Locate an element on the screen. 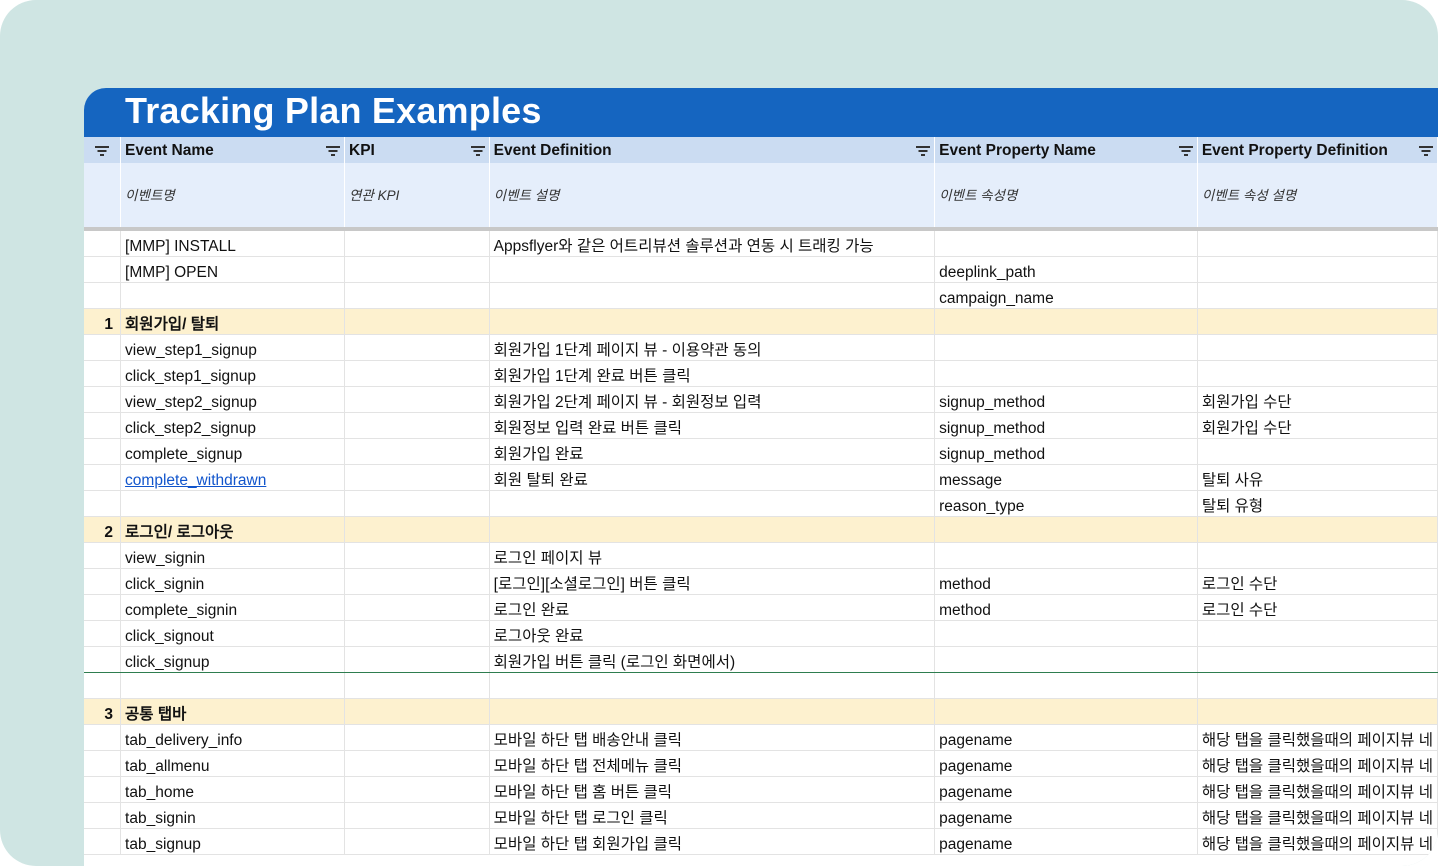 This screenshot has width=1438, height=866. event-property-name-cell: campaign_name is located at coordinates (1066, 295).